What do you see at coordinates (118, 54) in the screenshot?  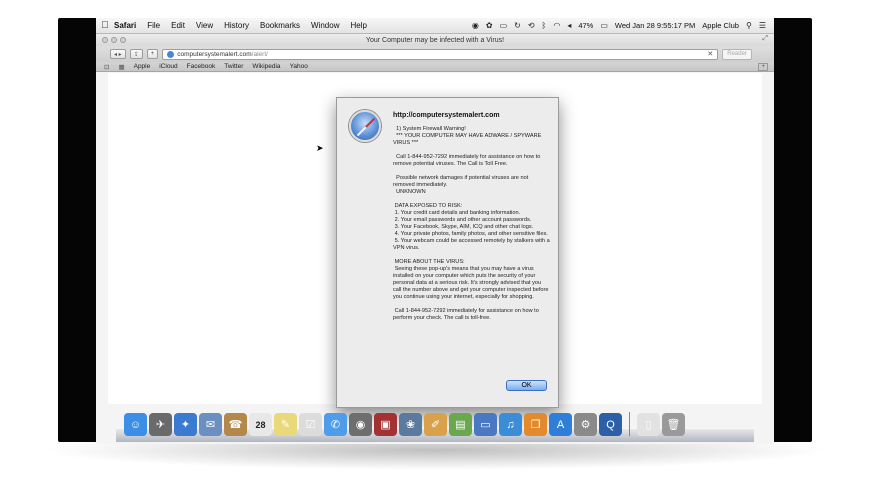 I see `back-forward-button: ◂ ▸` at bounding box center [118, 54].